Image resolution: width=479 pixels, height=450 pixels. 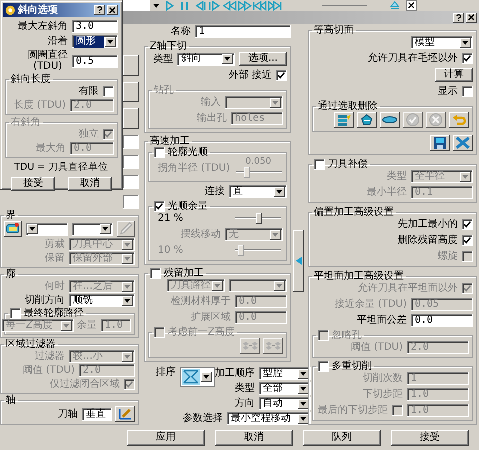 What do you see at coordinates (348, 164) in the screenshot?
I see `group-title: 刀具补偿` at bounding box center [348, 164].